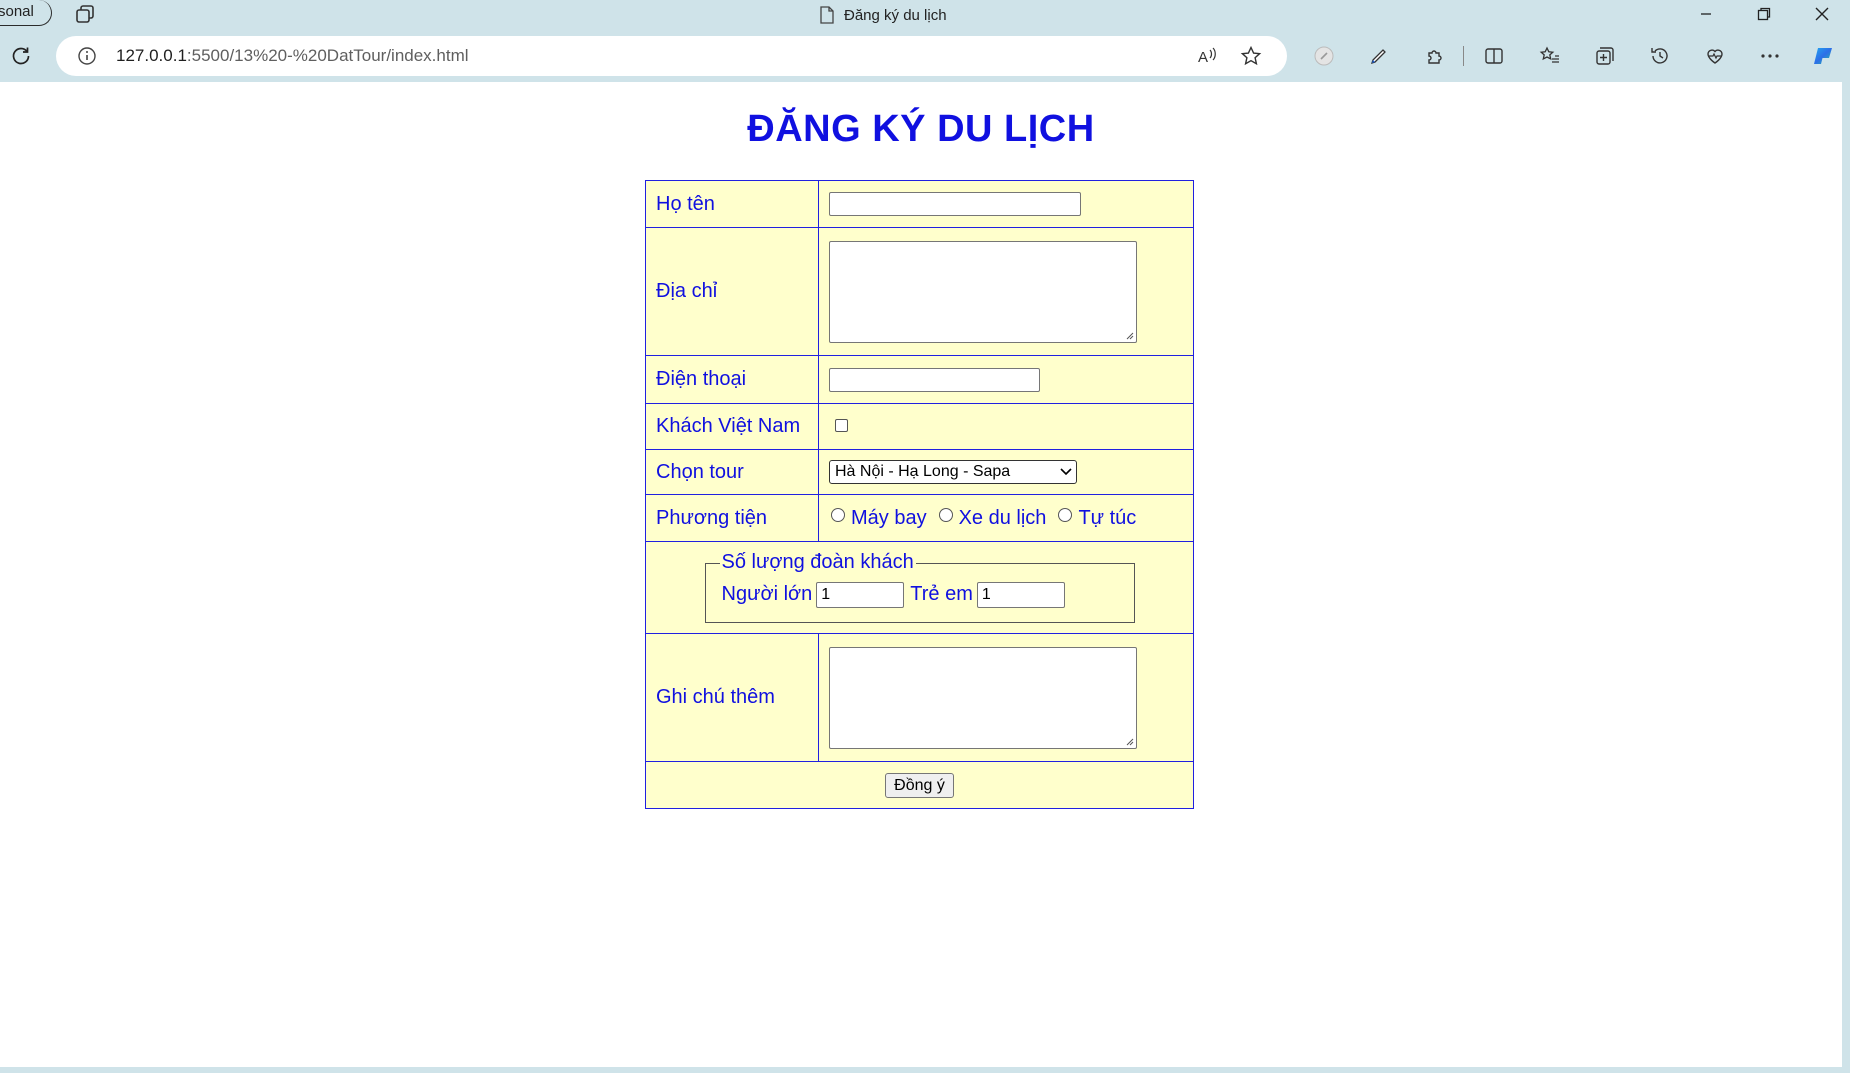 This screenshot has width=1850, height=1073. What do you see at coordinates (1065, 514) in the screenshot?
I see `transport-radio-self` at bounding box center [1065, 514].